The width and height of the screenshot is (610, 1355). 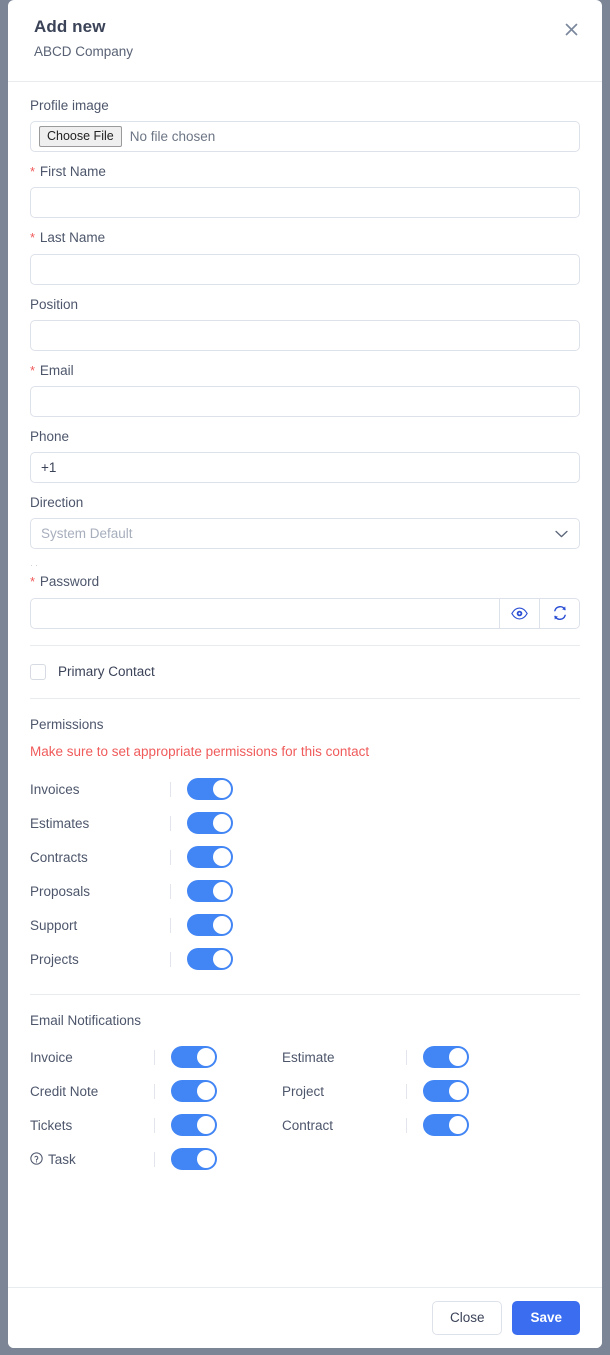 What do you see at coordinates (467, 1318) in the screenshot?
I see `close-button: Close` at bounding box center [467, 1318].